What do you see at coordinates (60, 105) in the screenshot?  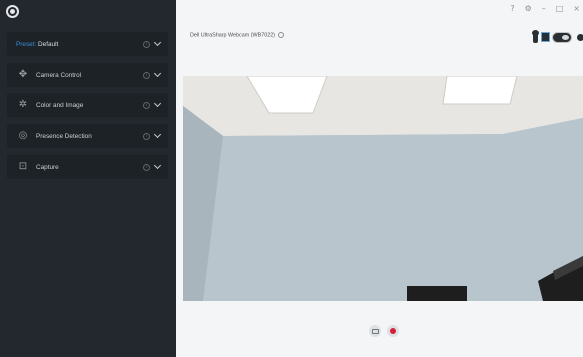 I see `sidebar-item-label: Color and Image` at bounding box center [60, 105].